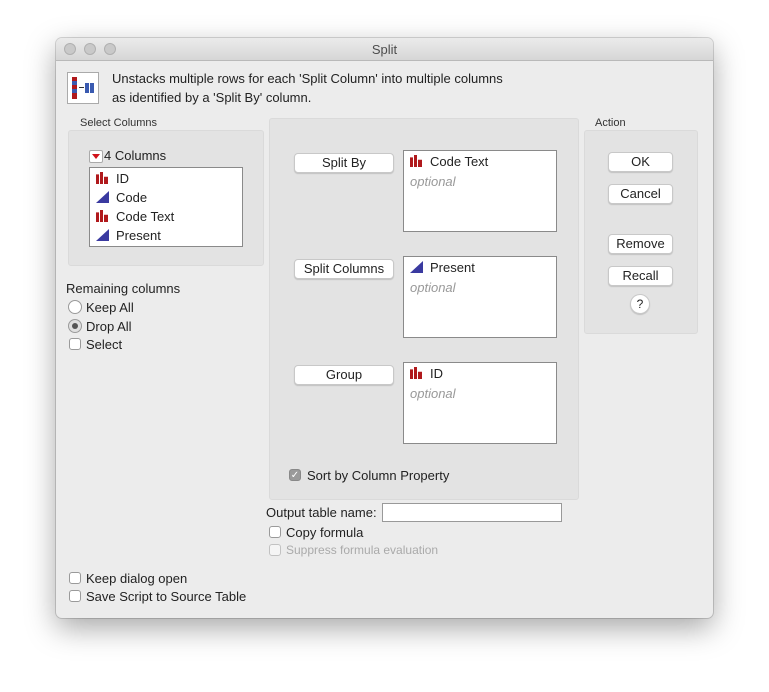  What do you see at coordinates (480, 191) in the screenshot?
I see `split-by-box: Code Text optional` at bounding box center [480, 191].